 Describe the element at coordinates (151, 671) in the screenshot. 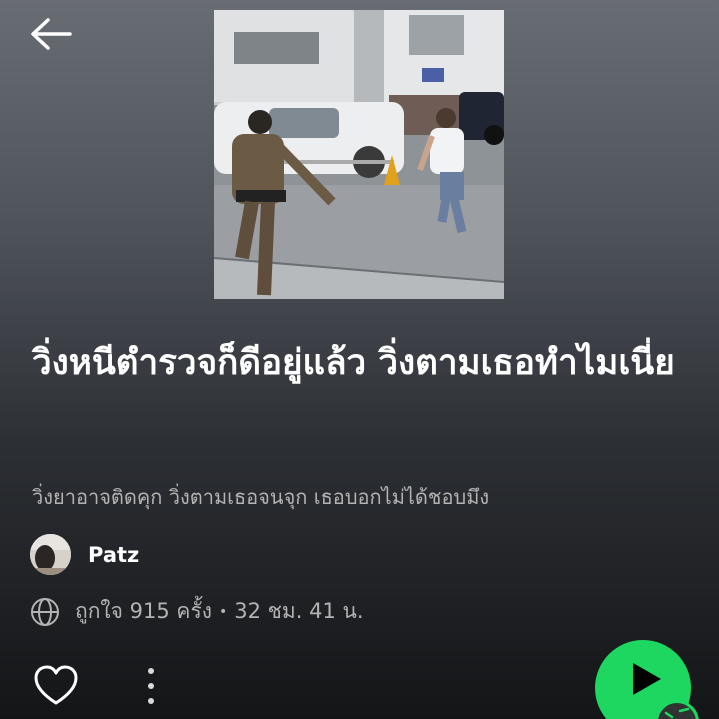

I see `more-vertical-icon` at that location.